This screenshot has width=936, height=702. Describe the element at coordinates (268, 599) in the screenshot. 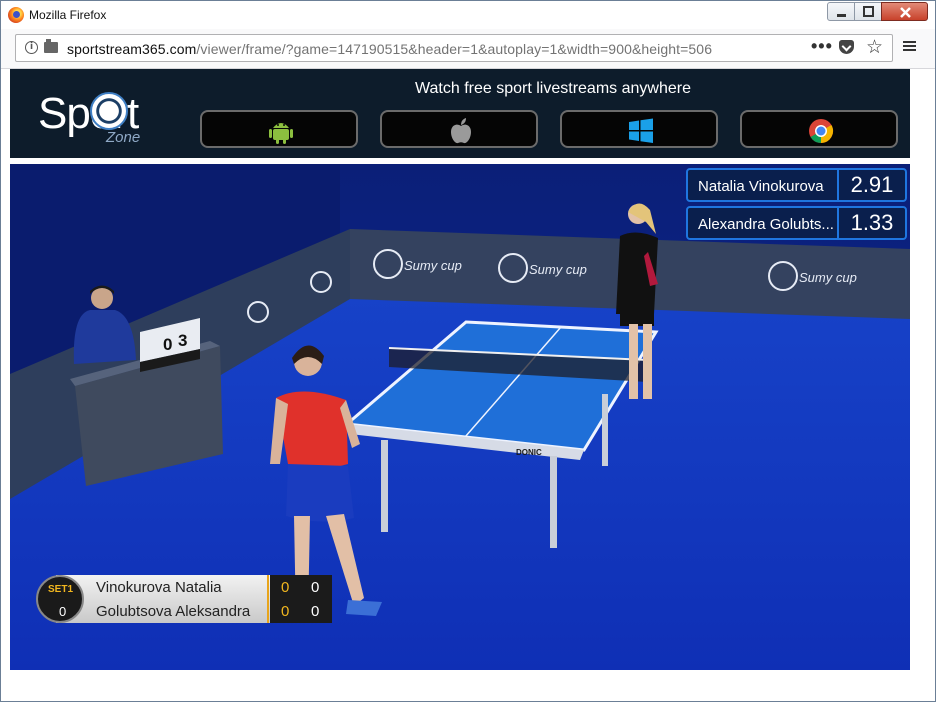

I see `scoreboard-divider` at that location.